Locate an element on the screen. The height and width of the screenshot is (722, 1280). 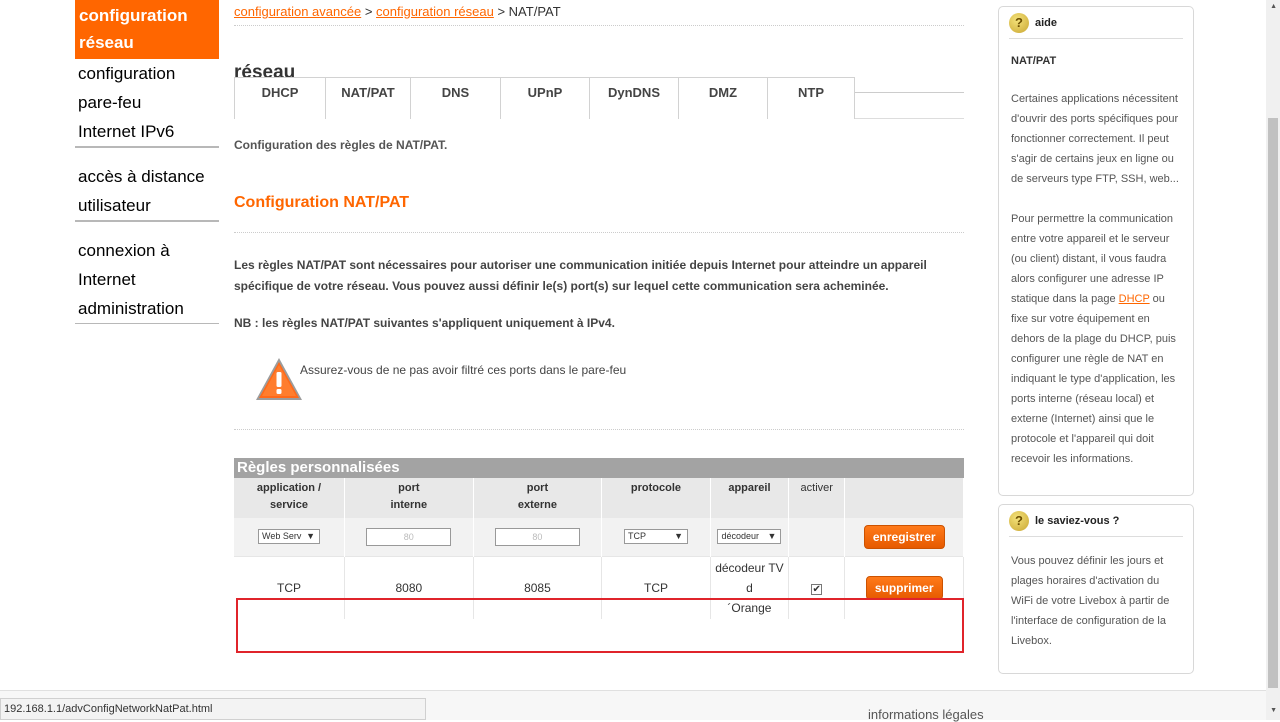
sidebar-item-ipv6: Internet IPv6 is located at coordinates (147, 132).